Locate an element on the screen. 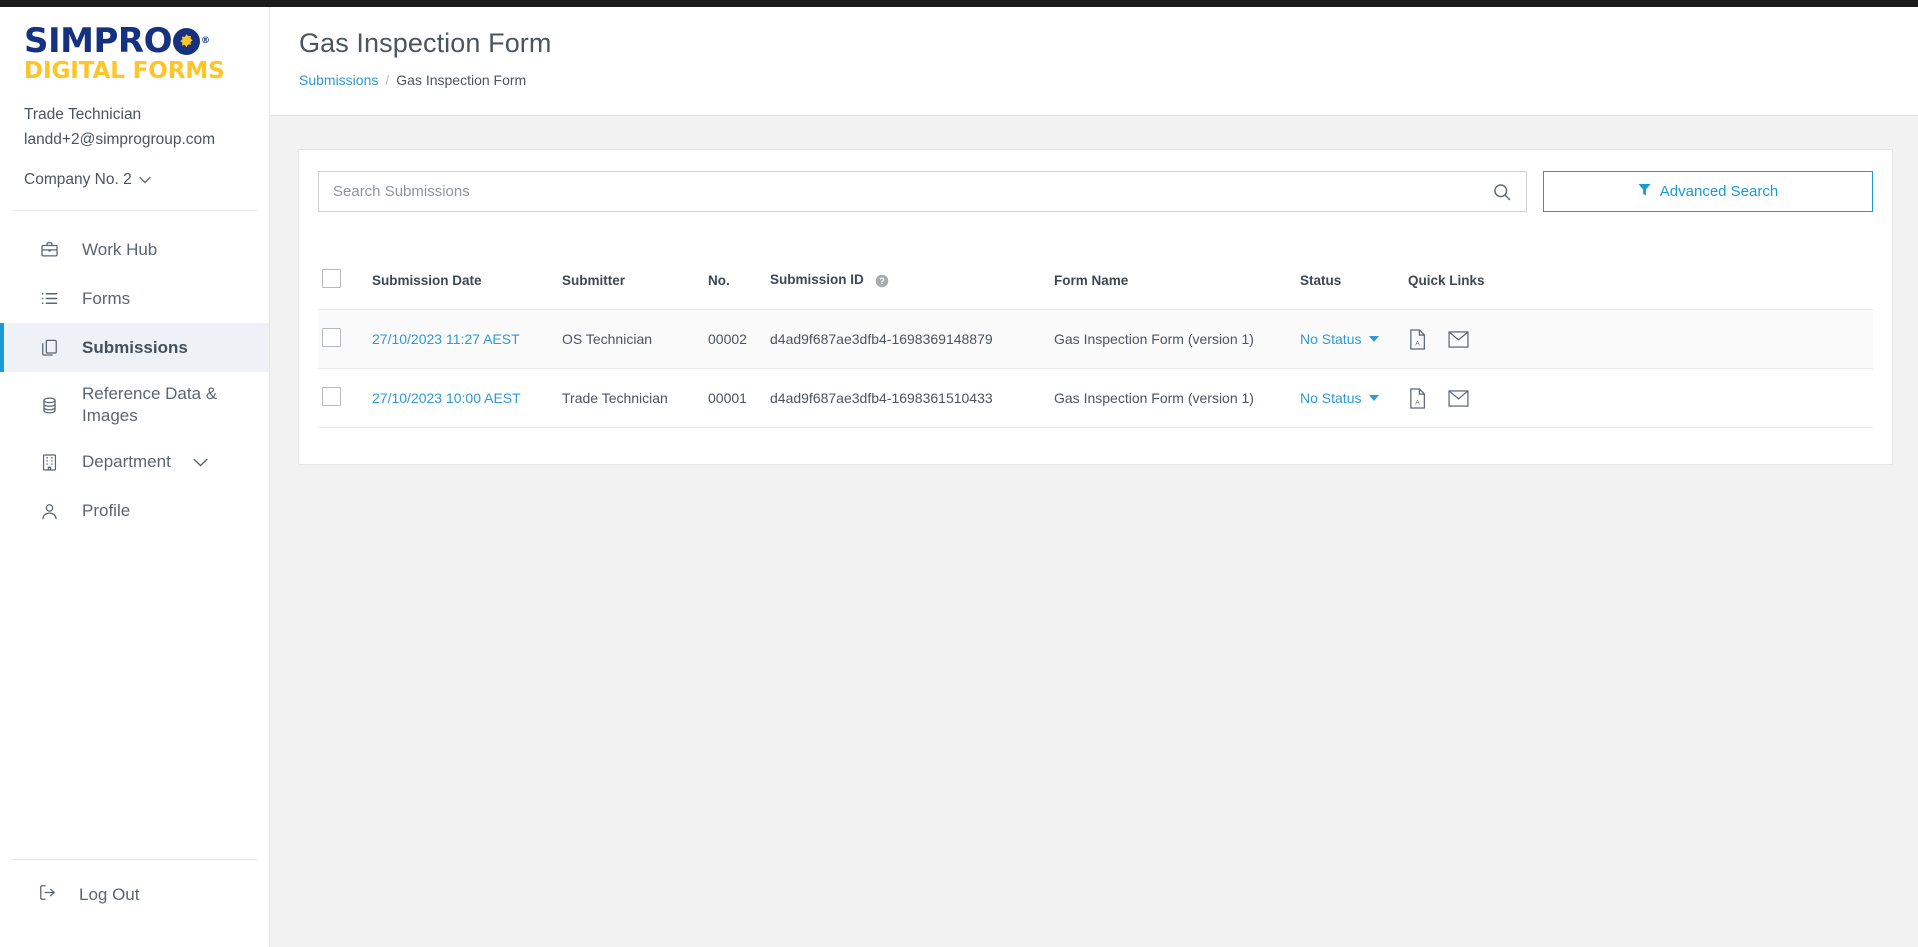 This screenshot has height=947, width=1918. logo-secondary-text: DIGITAL FORMS is located at coordinates (124, 71).